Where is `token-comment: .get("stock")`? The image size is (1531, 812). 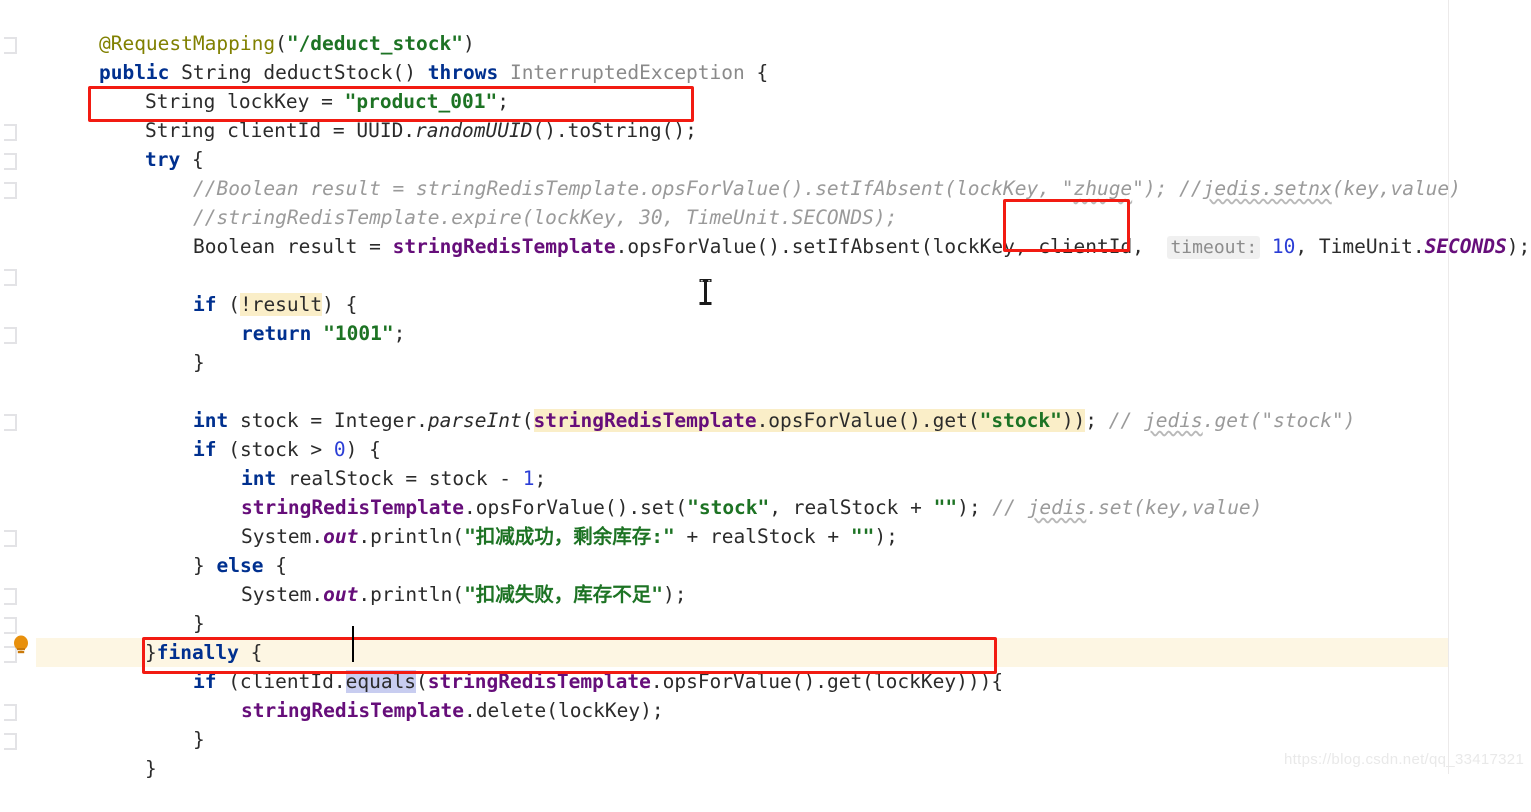
token-comment: .get("stock") is located at coordinates (1279, 420).